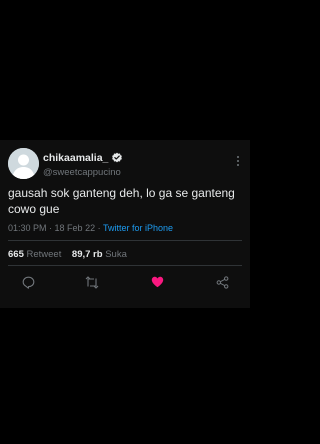  I want to click on retweet-count: 665, so click(16, 254).